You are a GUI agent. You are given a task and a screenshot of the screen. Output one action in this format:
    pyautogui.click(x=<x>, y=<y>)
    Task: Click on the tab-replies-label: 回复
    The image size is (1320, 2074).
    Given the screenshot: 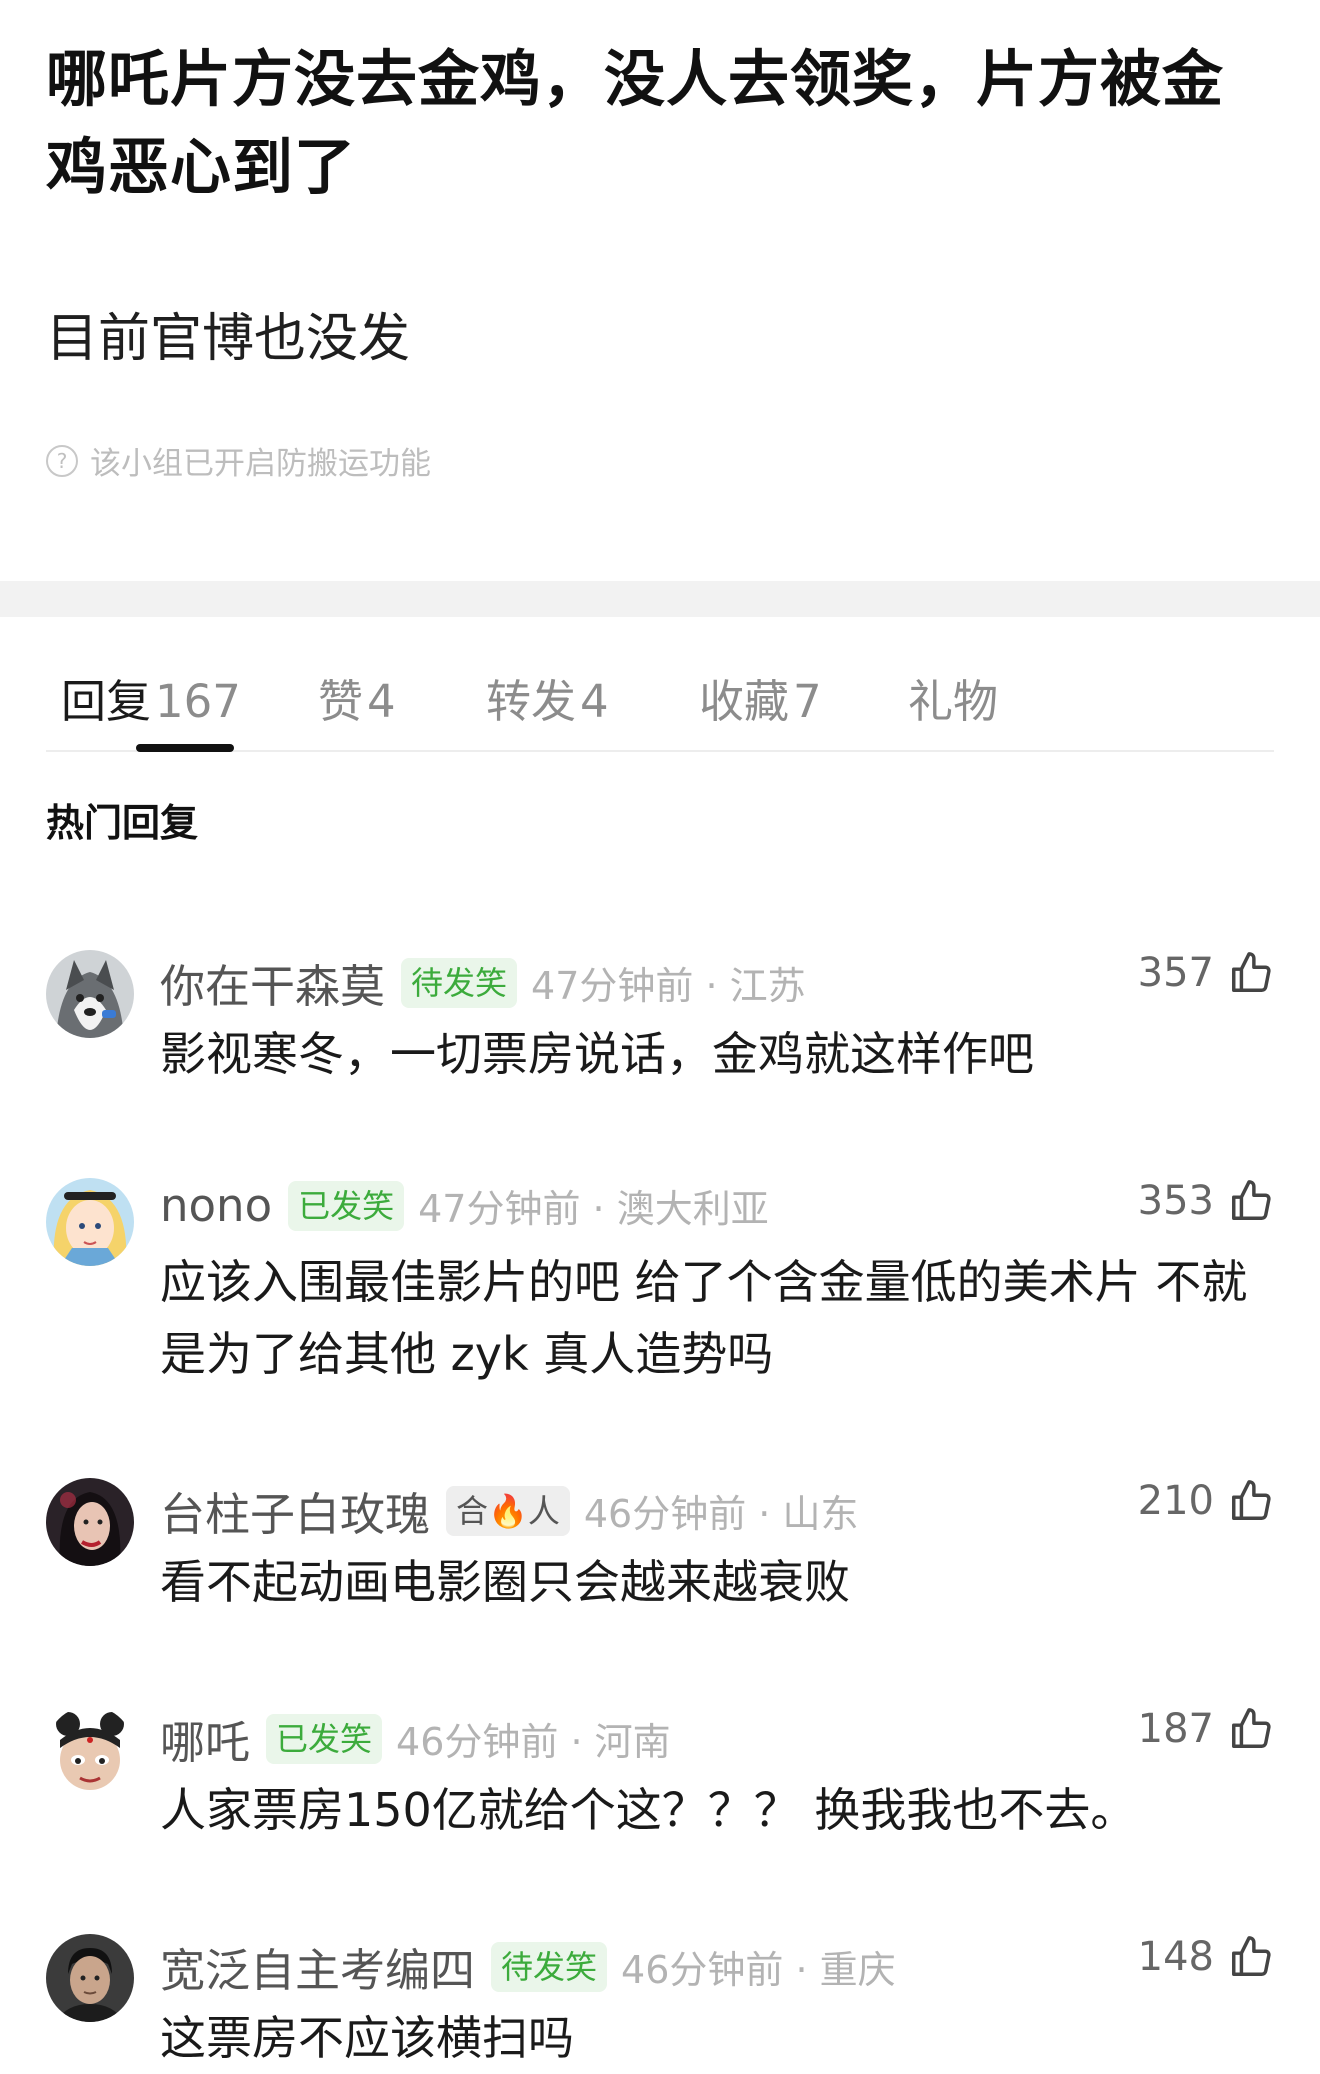 What is the action you would take?
    pyautogui.click(x=106, y=701)
    